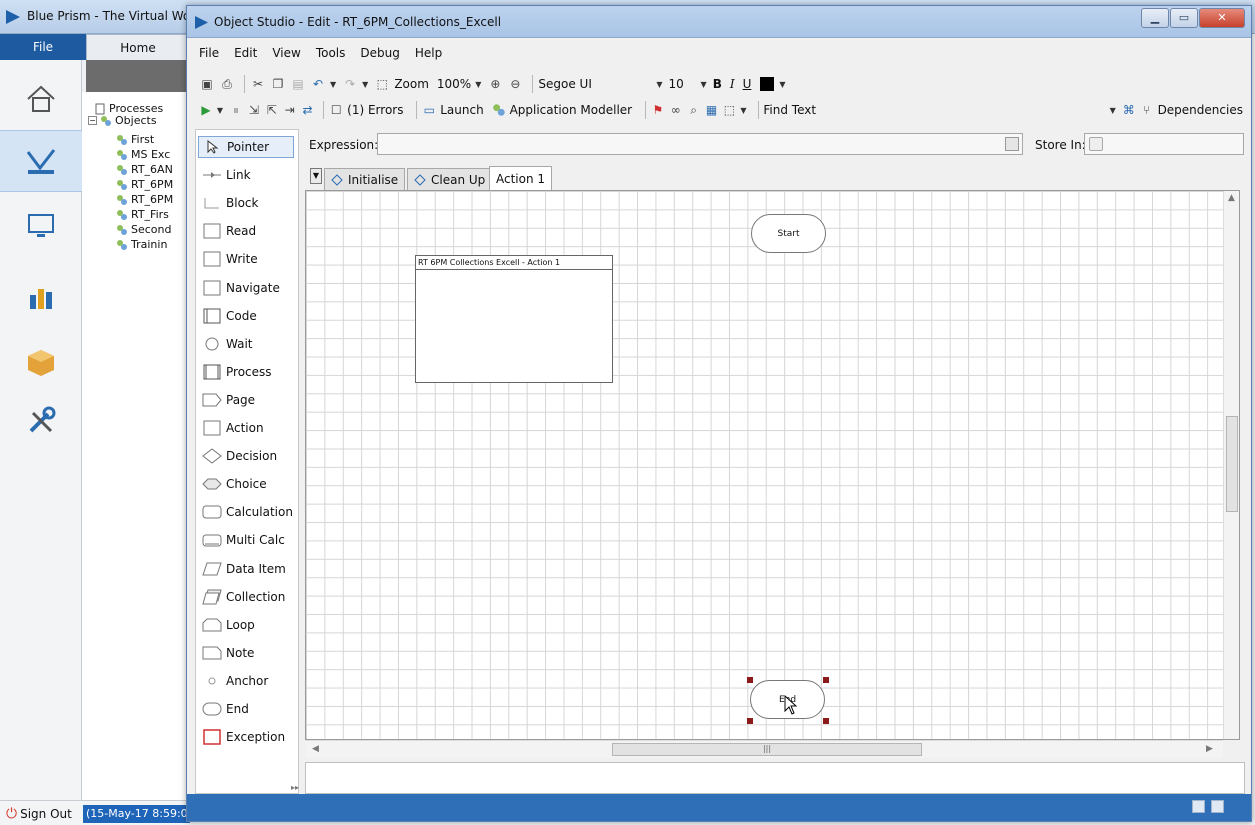  What do you see at coordinates (747, 84) in the screenshot?
I see `underline-button: U` at bounding box center [747, 84].